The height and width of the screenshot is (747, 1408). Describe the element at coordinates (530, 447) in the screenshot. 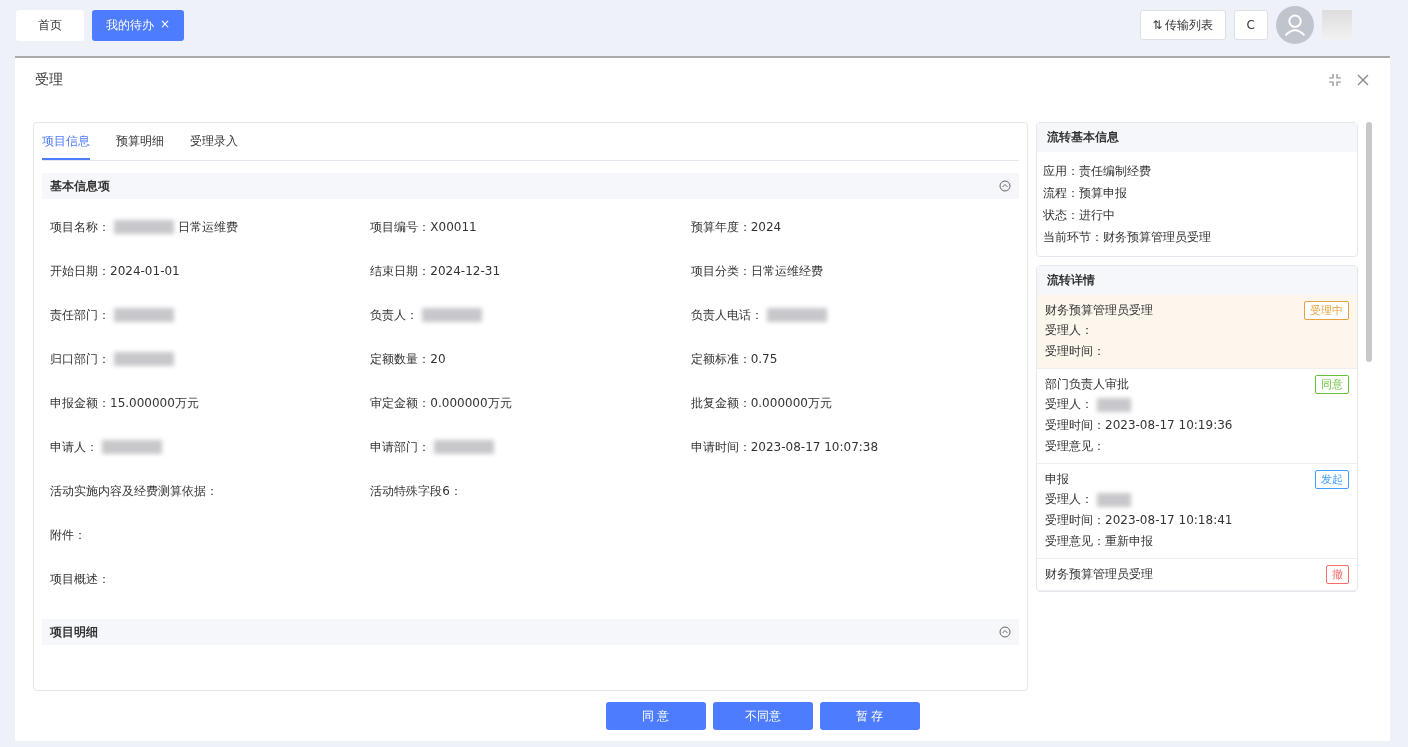

I see `field-text: 申请部门：` at that location.